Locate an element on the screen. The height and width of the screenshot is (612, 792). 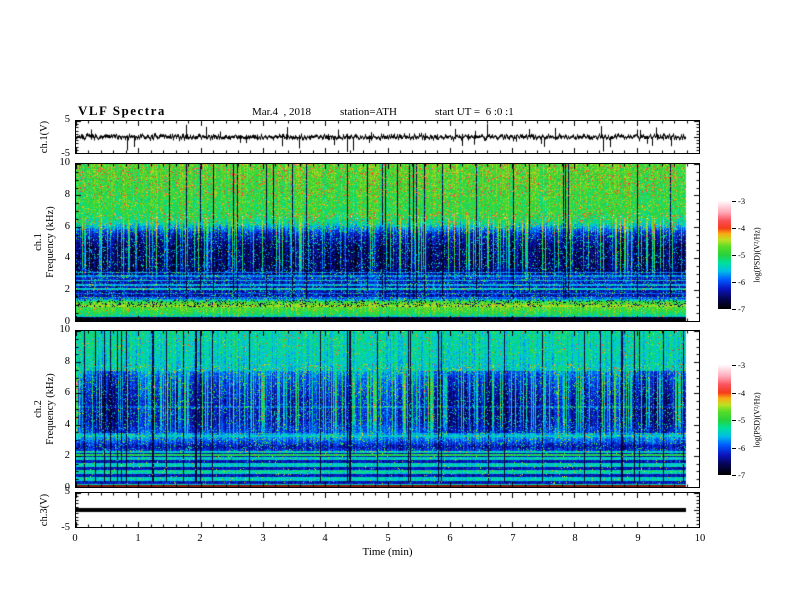
figure-title: VLF Spectra is located at coordinates (122, 110).